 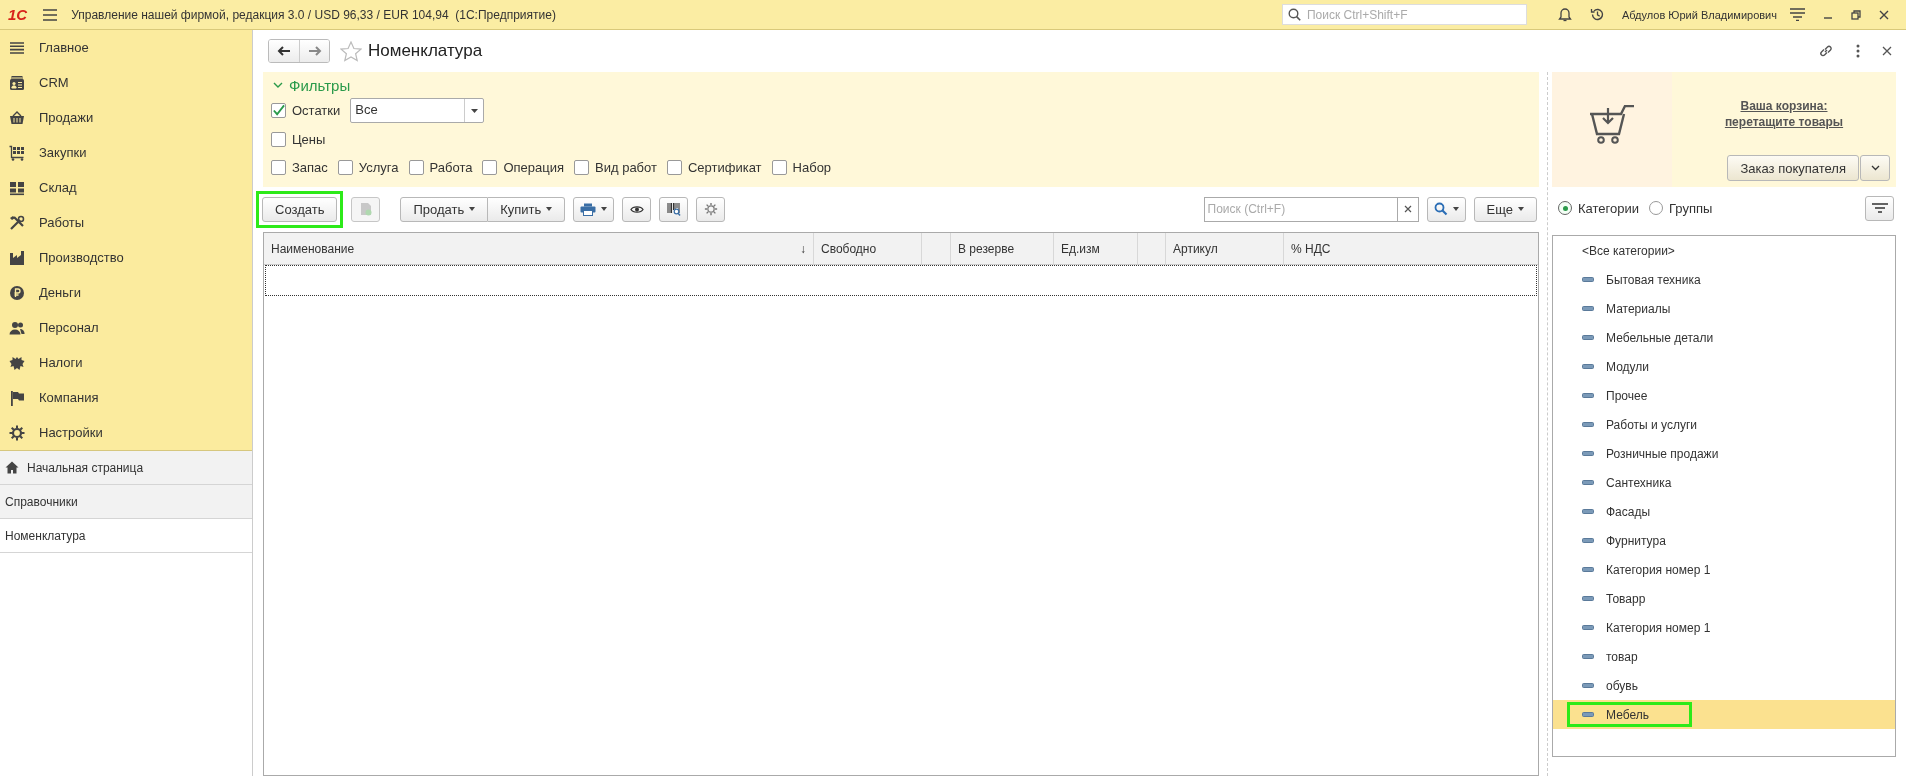 What do you see at coordinates (1629, 395) in the screenshot?
I see `category-item: Прочее` at bounding box center [1629, 395].